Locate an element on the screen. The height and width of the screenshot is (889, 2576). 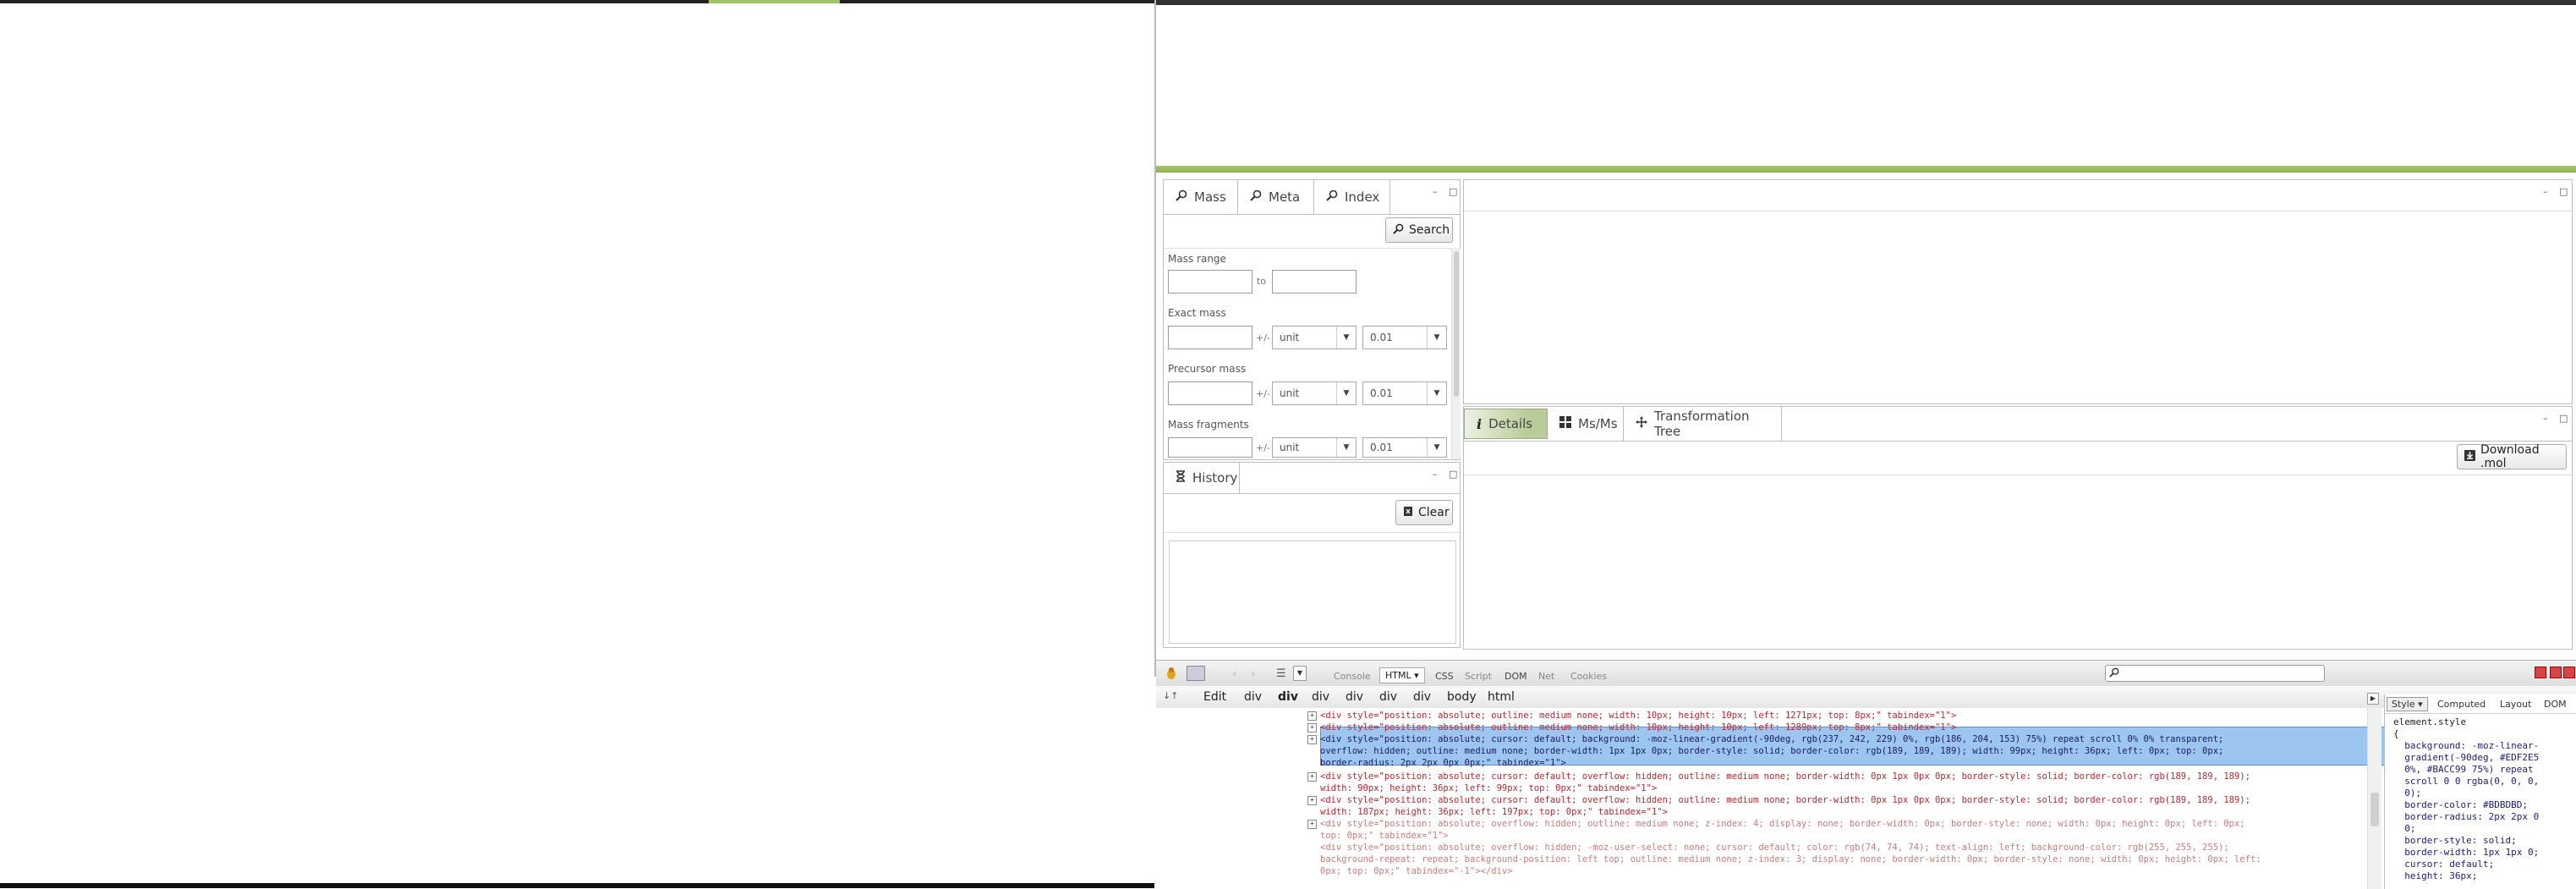
html-tree-scroll-thumb is located at coordinates (2374, 810).